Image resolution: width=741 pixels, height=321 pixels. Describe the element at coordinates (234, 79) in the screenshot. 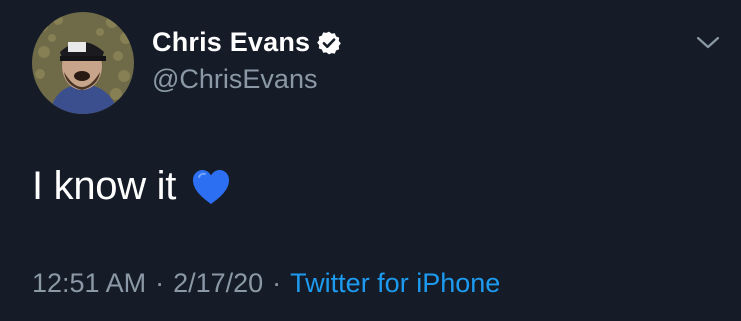

I see `username-handle: @ChrisEvans` at that location.